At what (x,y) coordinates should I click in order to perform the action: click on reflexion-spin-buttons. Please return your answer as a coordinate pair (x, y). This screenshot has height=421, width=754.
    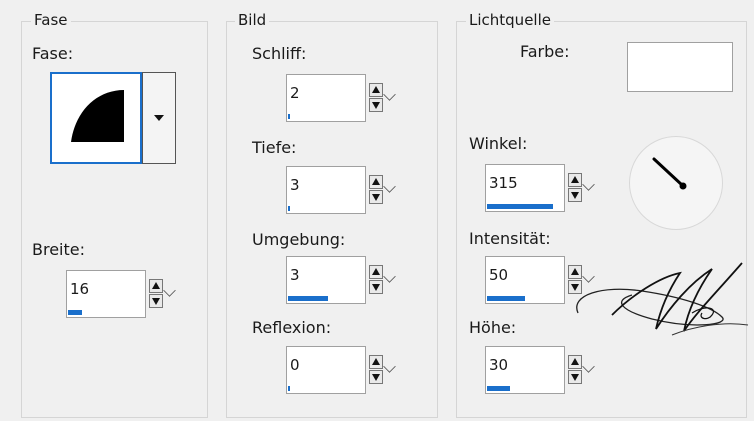
    Looking at the image, I should click on (382, 370).